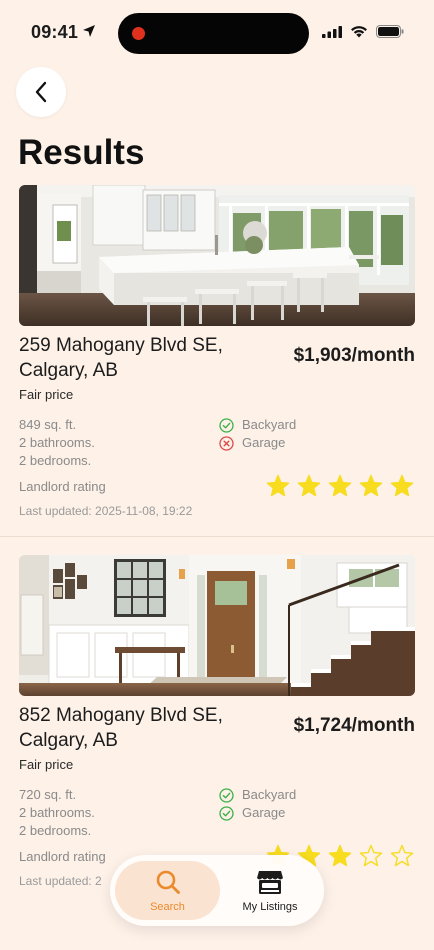 The width and height of the screenshot is (434, 950). I want to click on status-icons, so click(363, 31).